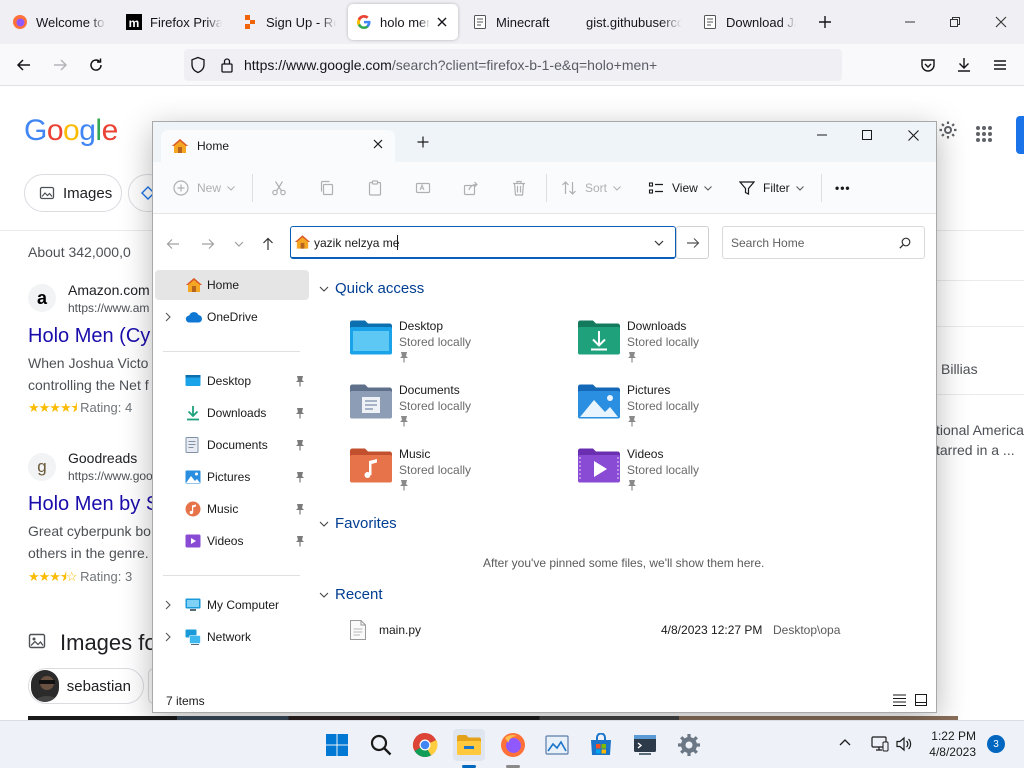 The width and height of the screenshot is (1024, 768). I want to click on sidebar-item-downloads: Downloads, so click(232, 413).